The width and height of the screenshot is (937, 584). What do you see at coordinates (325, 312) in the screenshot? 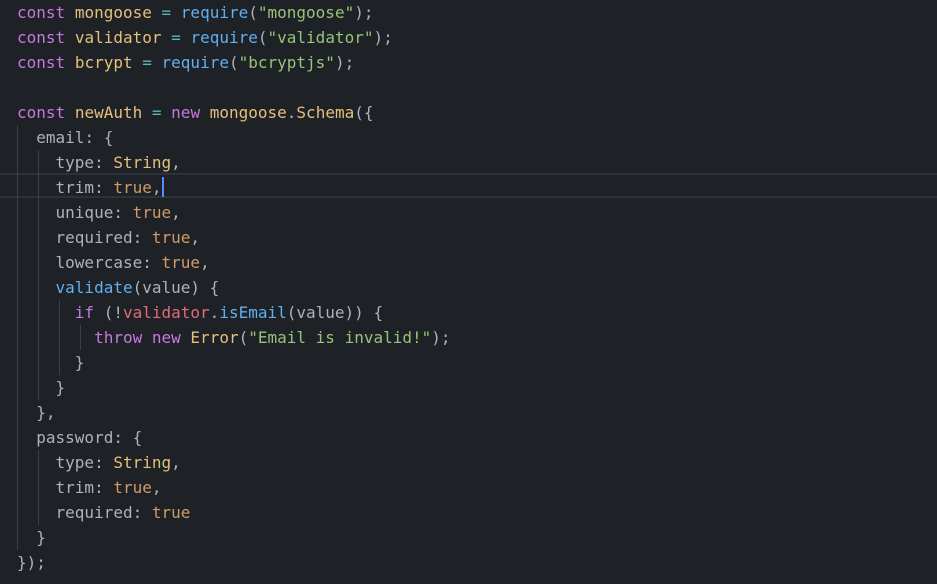
I see `token: (value))` at bounding box center [325, 312].